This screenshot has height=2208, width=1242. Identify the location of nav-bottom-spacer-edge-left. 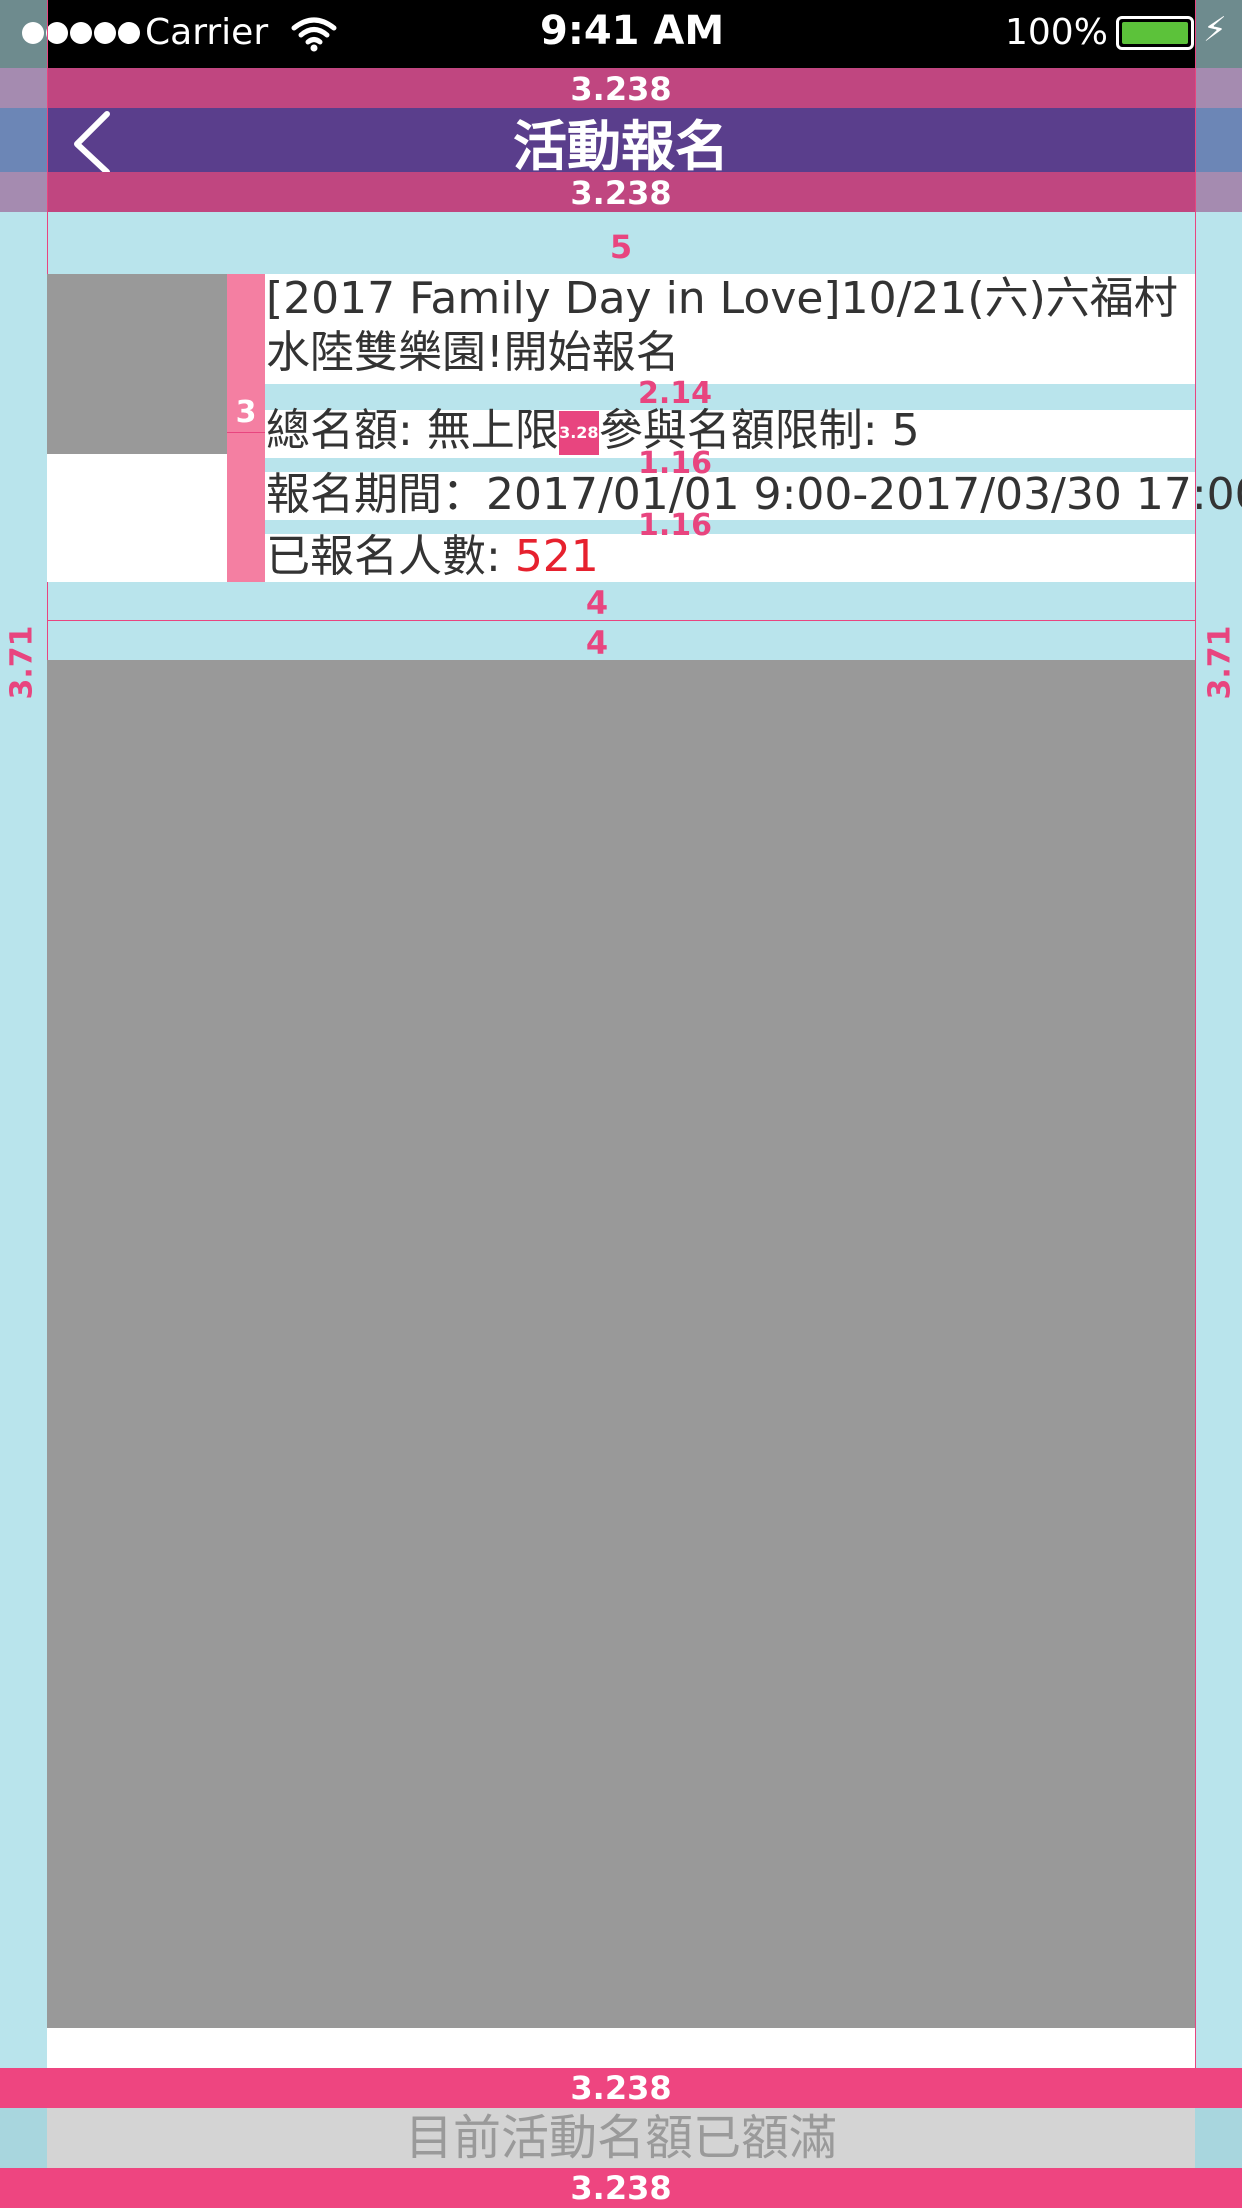
(23, 192).